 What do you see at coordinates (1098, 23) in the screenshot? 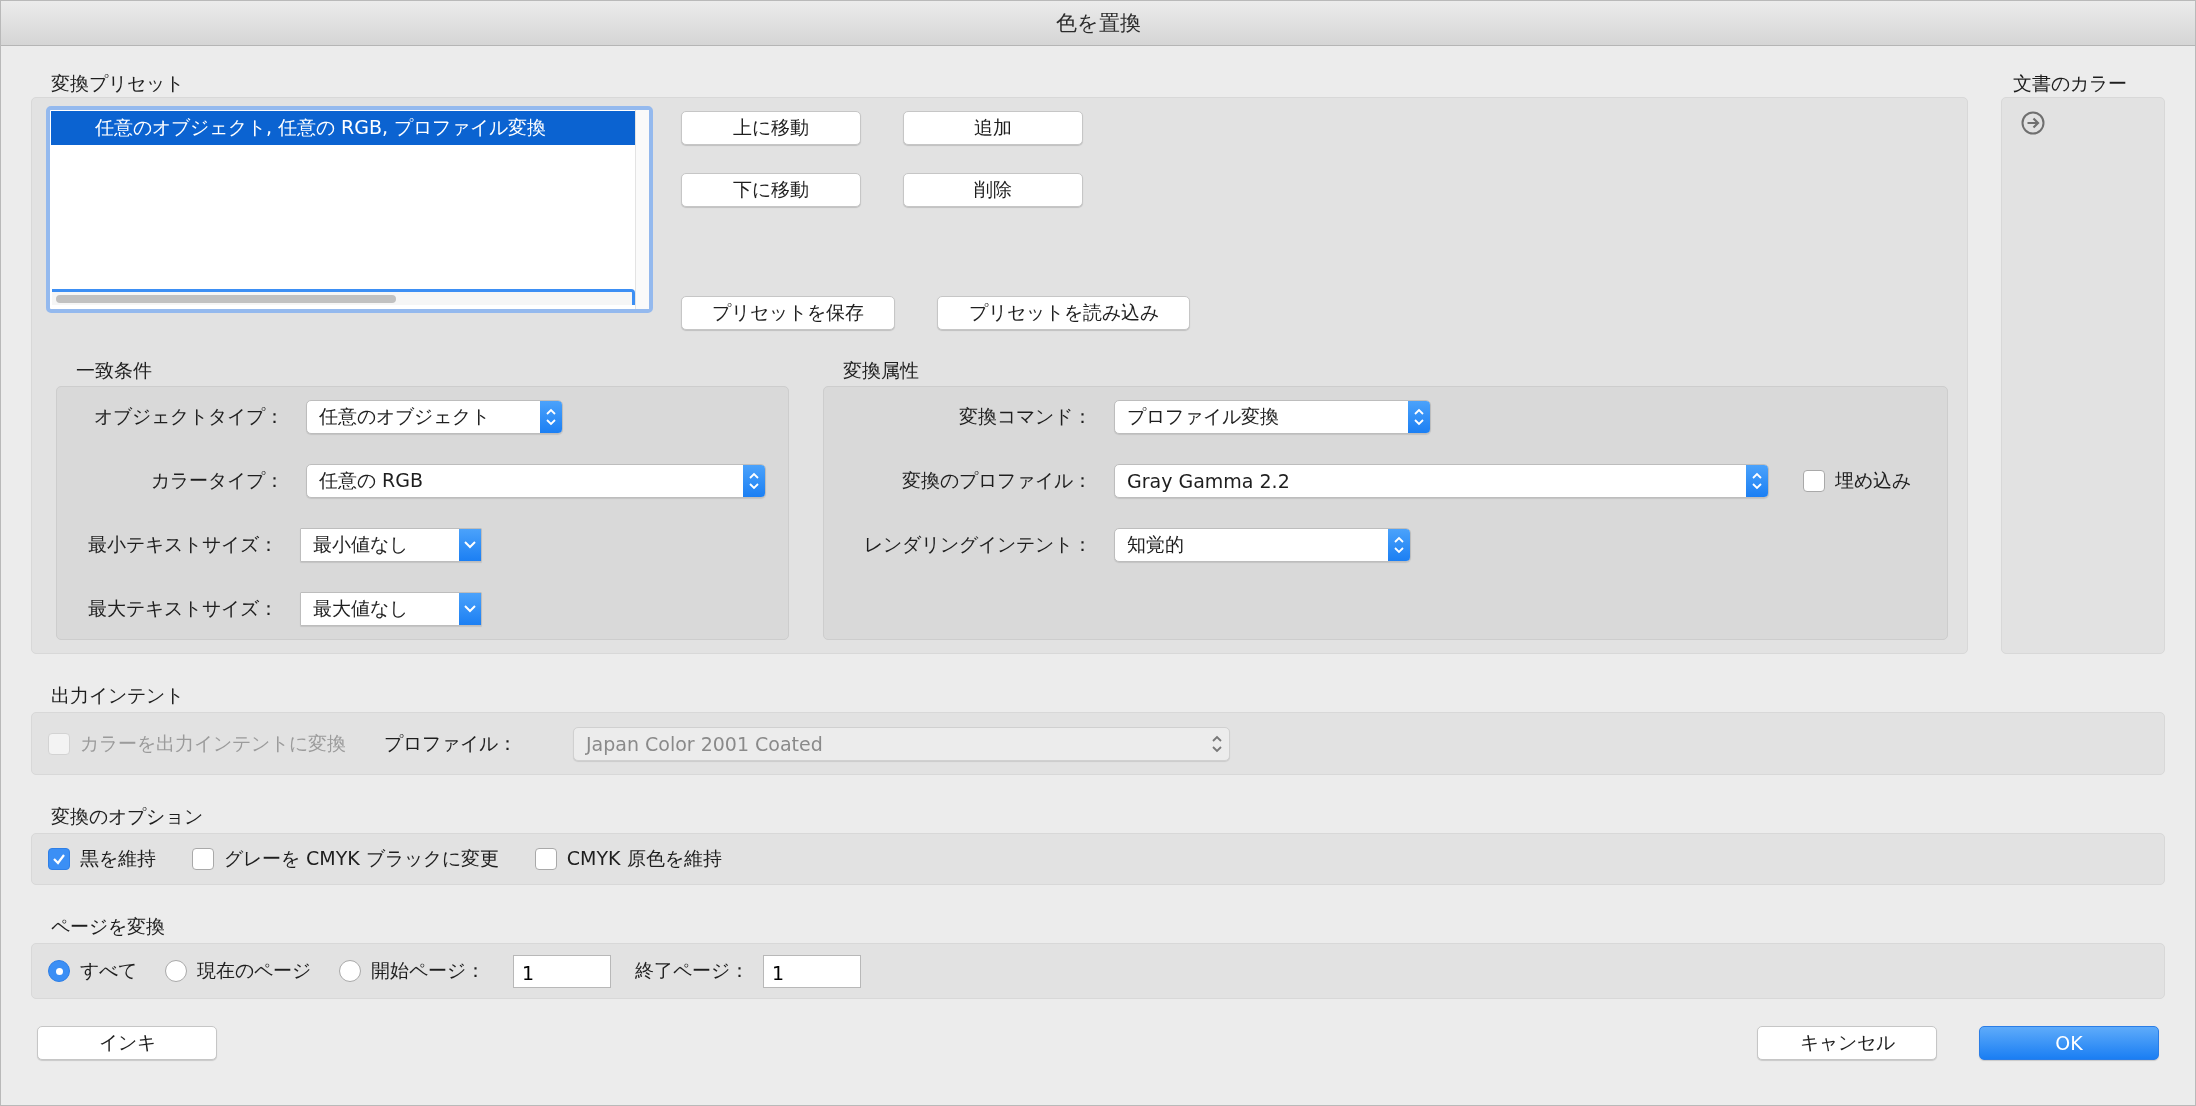
I see `window-title: 色を置換` at bounding box center [1098, 23].